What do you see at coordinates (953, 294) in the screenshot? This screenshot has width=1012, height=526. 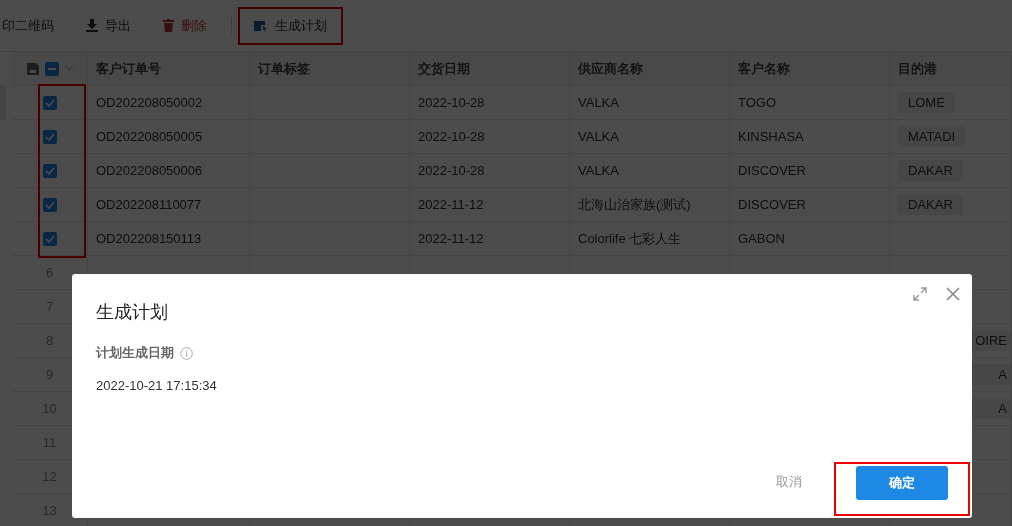 I see `close-icon` at bounding box center [953, 294].